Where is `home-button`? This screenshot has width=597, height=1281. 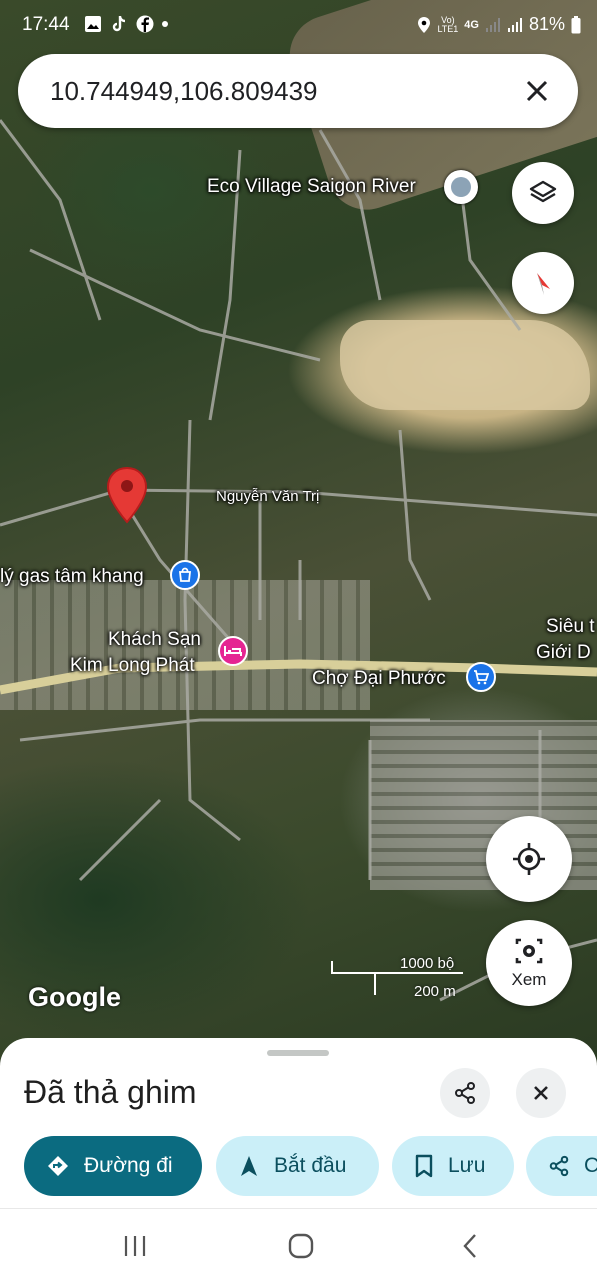
home-button is located at coordinates (301, 1246).